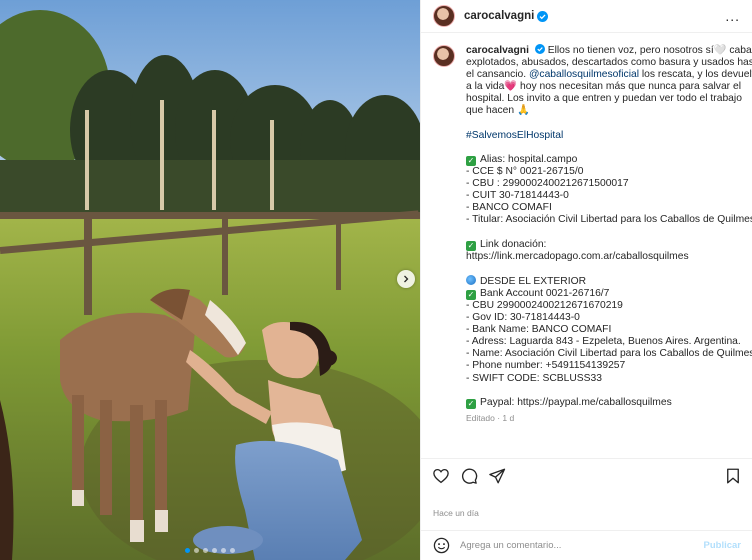 Image resolution: width=752 pixels, height=560 pixels. I want to click on publish-button: Publicar, so click(723, 545).